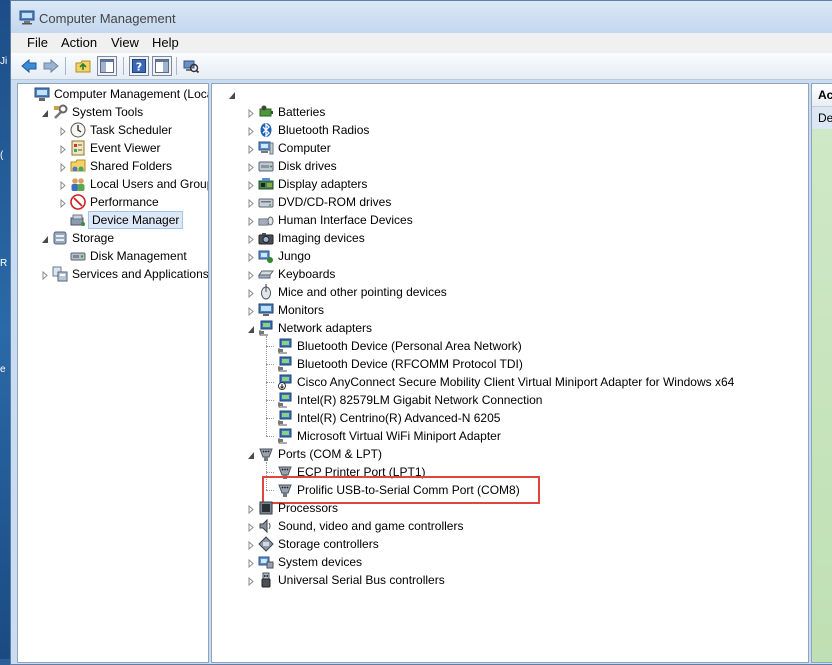 Image resolution: width=832 pixels, height=665 pixels. I want to click on console-tree-item: Task Scheduler, so click(113, 130).